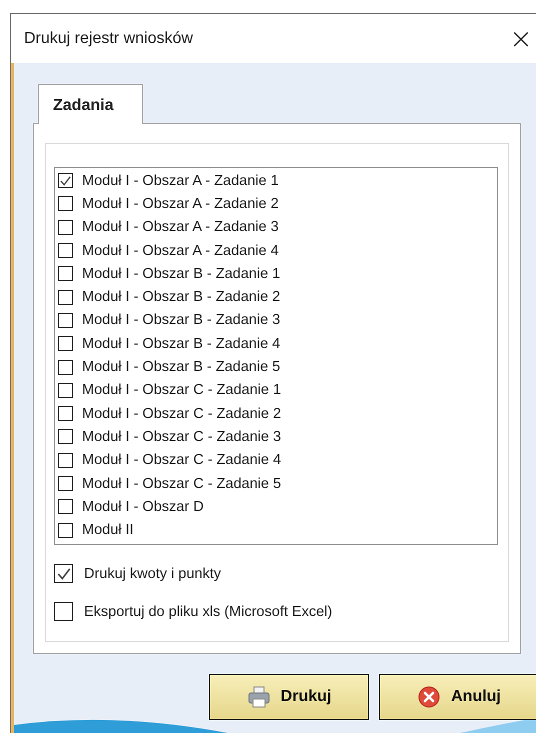 The image size is (536, 733). I want to click on task-label: Moduł I - Obszar A - Zadanie 1, so click(180, 180).